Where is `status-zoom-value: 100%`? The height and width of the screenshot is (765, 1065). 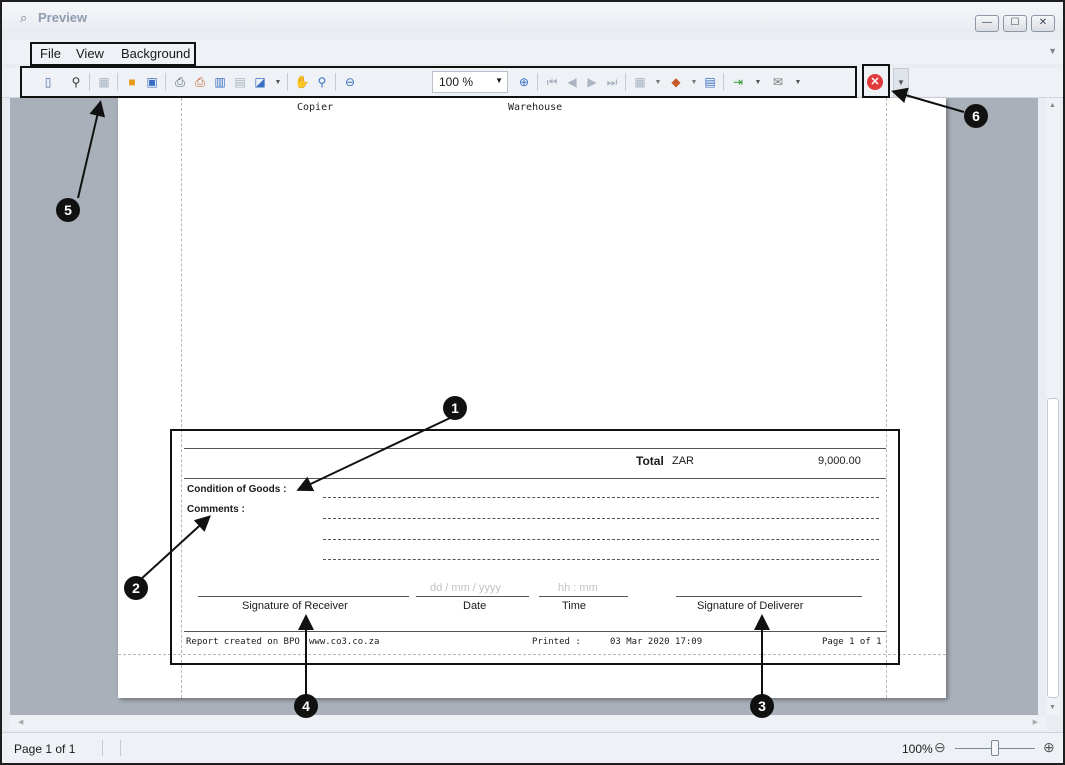
status-zoom-value: 100% is located at coordinates (917, 749).